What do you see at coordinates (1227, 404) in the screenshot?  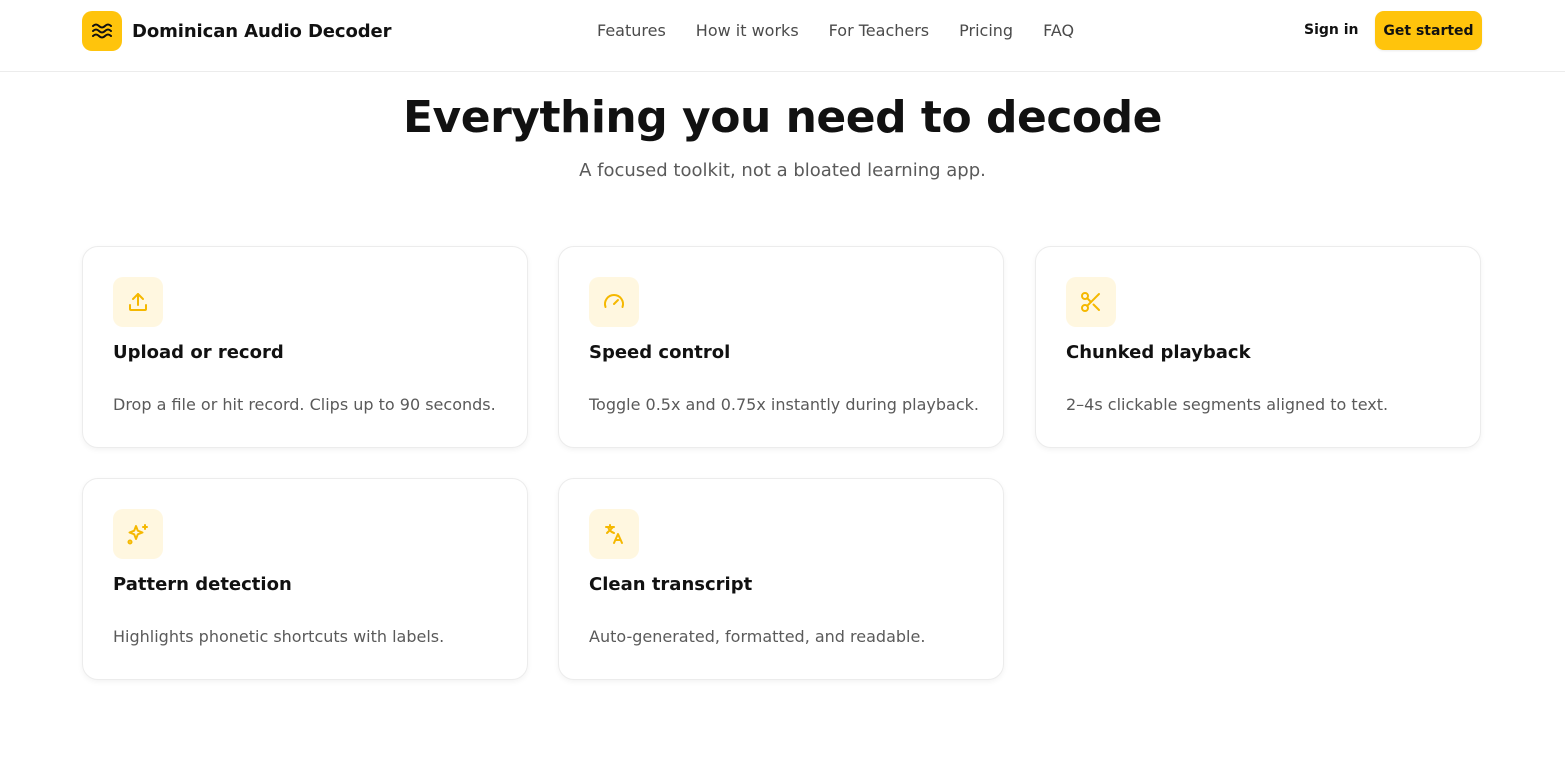 I see `feature-description: 2–4s clickable segments aligned to text.` at bounding box center [1227, 404].